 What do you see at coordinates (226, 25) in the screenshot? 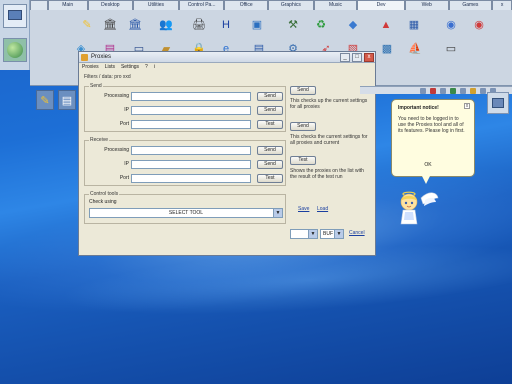
I see `h-icon: H` at bounding box center [226, 25].